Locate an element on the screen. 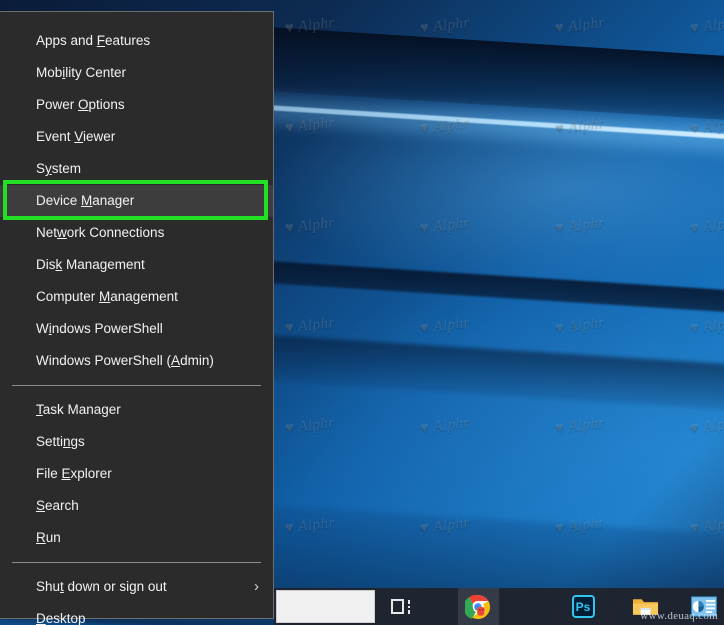 This screenshot has width=724, height=625. menu-item-network-connections: Network Connections is located at coordinates (136, 233).